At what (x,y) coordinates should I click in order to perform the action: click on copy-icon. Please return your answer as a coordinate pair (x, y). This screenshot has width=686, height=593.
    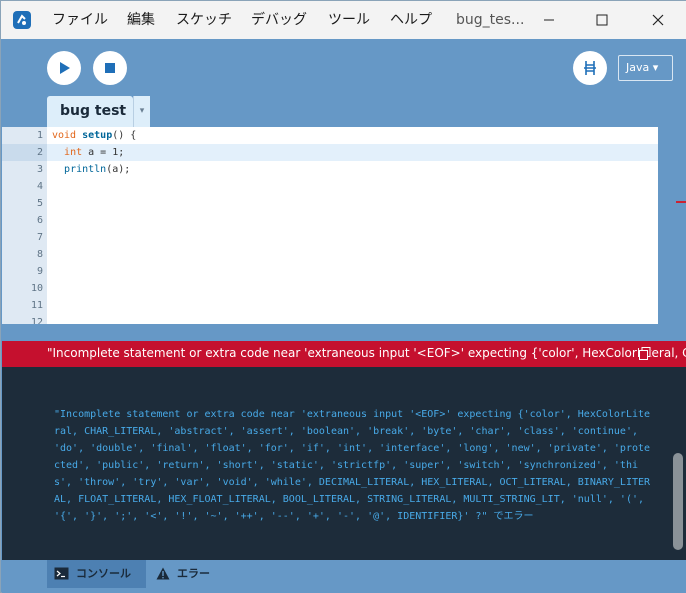
    Looking at the image, I should click on (645, 353).